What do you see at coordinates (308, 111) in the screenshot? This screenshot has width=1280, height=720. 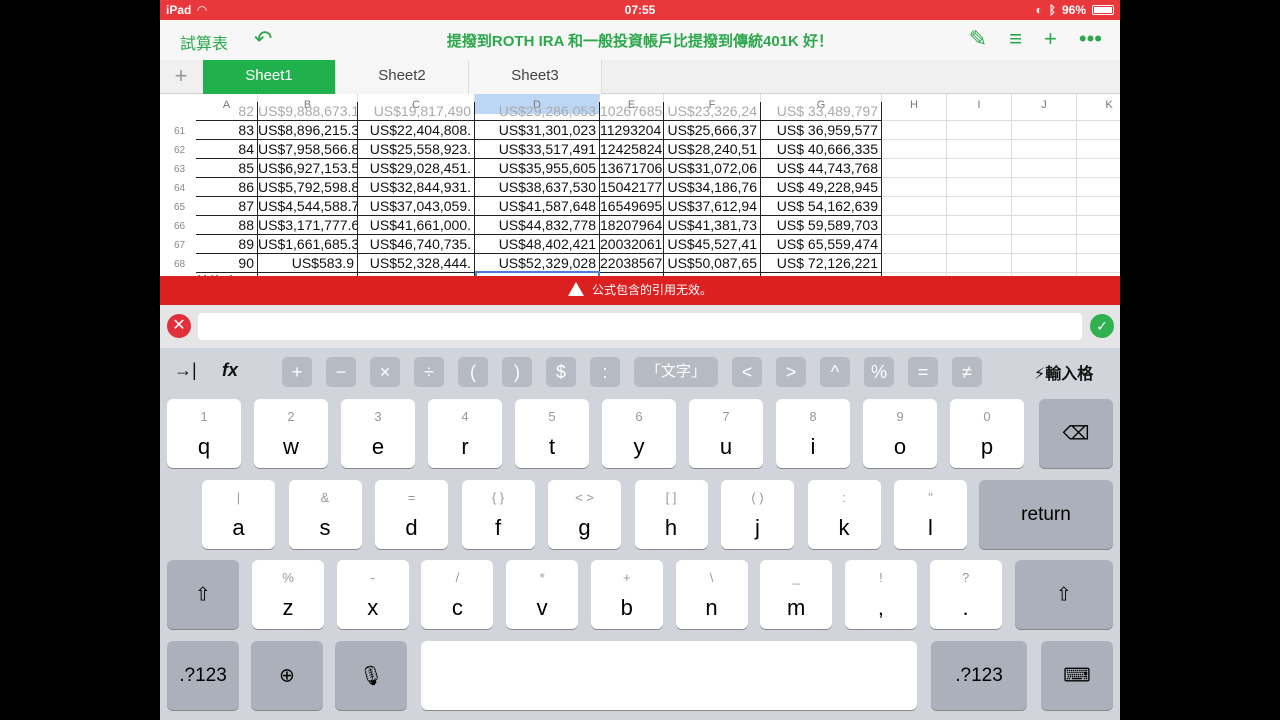 I see `cell-b: US$9,888,673.1` at bounding box center [308, 111].